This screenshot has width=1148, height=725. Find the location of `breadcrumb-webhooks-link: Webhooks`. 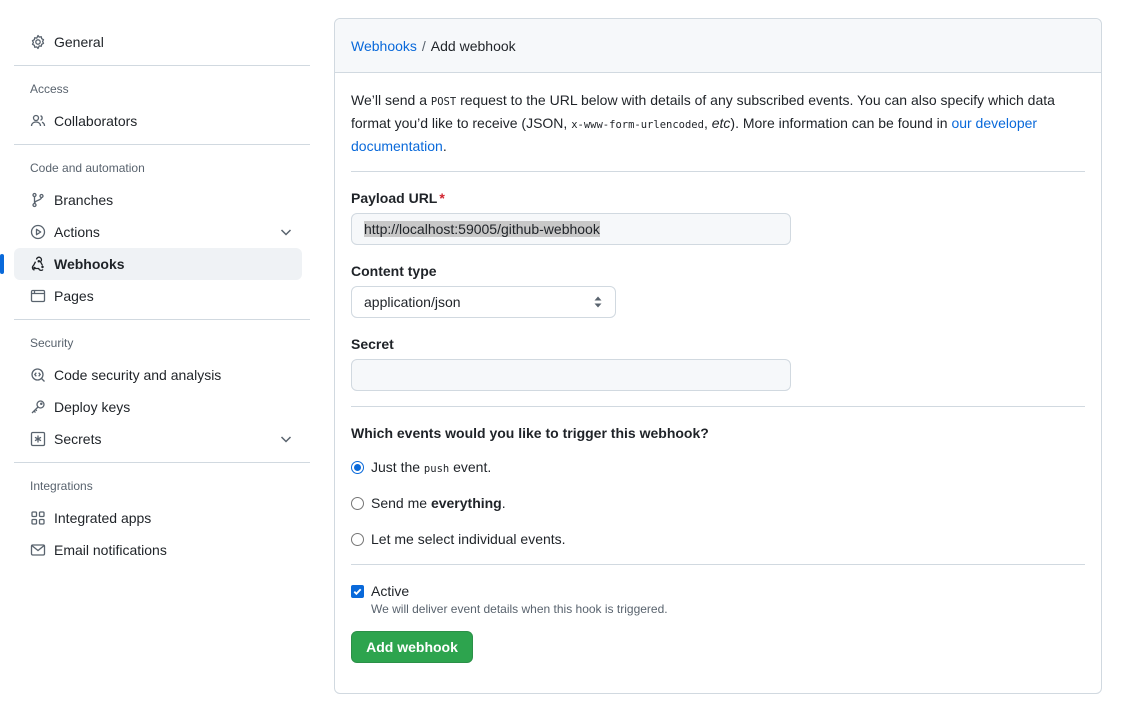

breadcrumb-webhooks-link: Webhooks is located at coordinates (384, 46).